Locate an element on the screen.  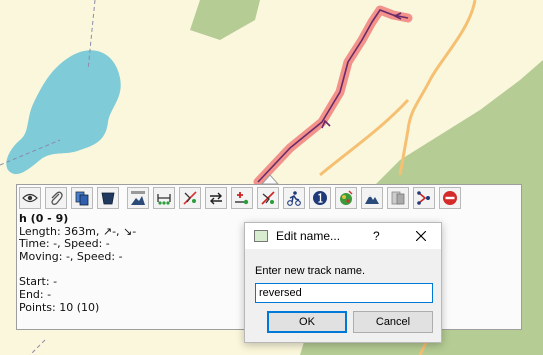
export-button is located at coordinates (398, 198).